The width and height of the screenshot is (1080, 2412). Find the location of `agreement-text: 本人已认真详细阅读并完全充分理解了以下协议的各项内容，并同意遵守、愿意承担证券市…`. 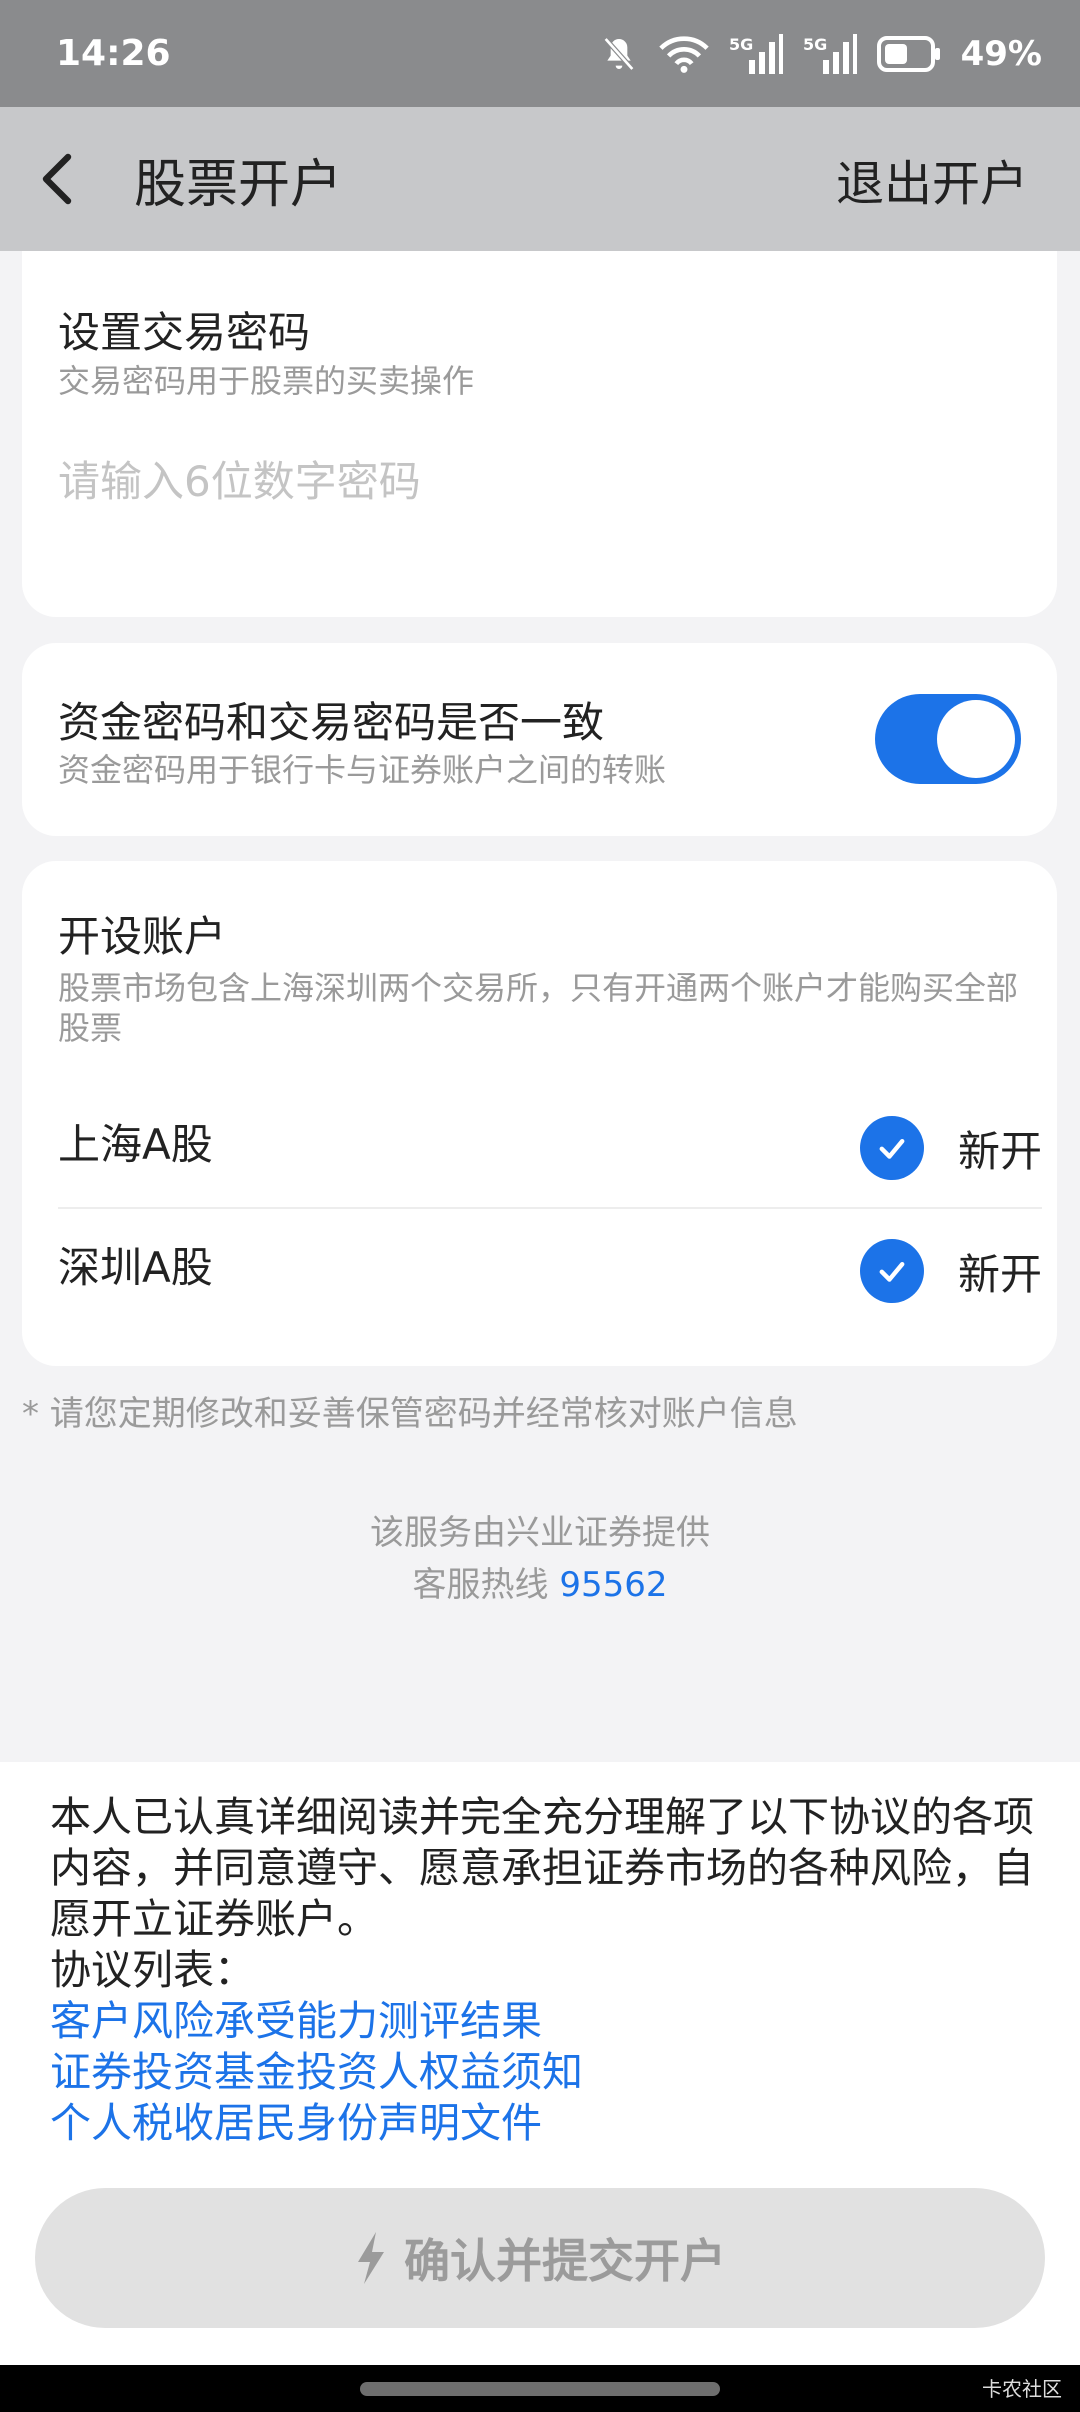

agreement-text: 本人已认真详细阅读并完全充分理解了以下协议的各项内容，并同意遵守、愿意承担证券市… is located at coordinates (542, 1868).